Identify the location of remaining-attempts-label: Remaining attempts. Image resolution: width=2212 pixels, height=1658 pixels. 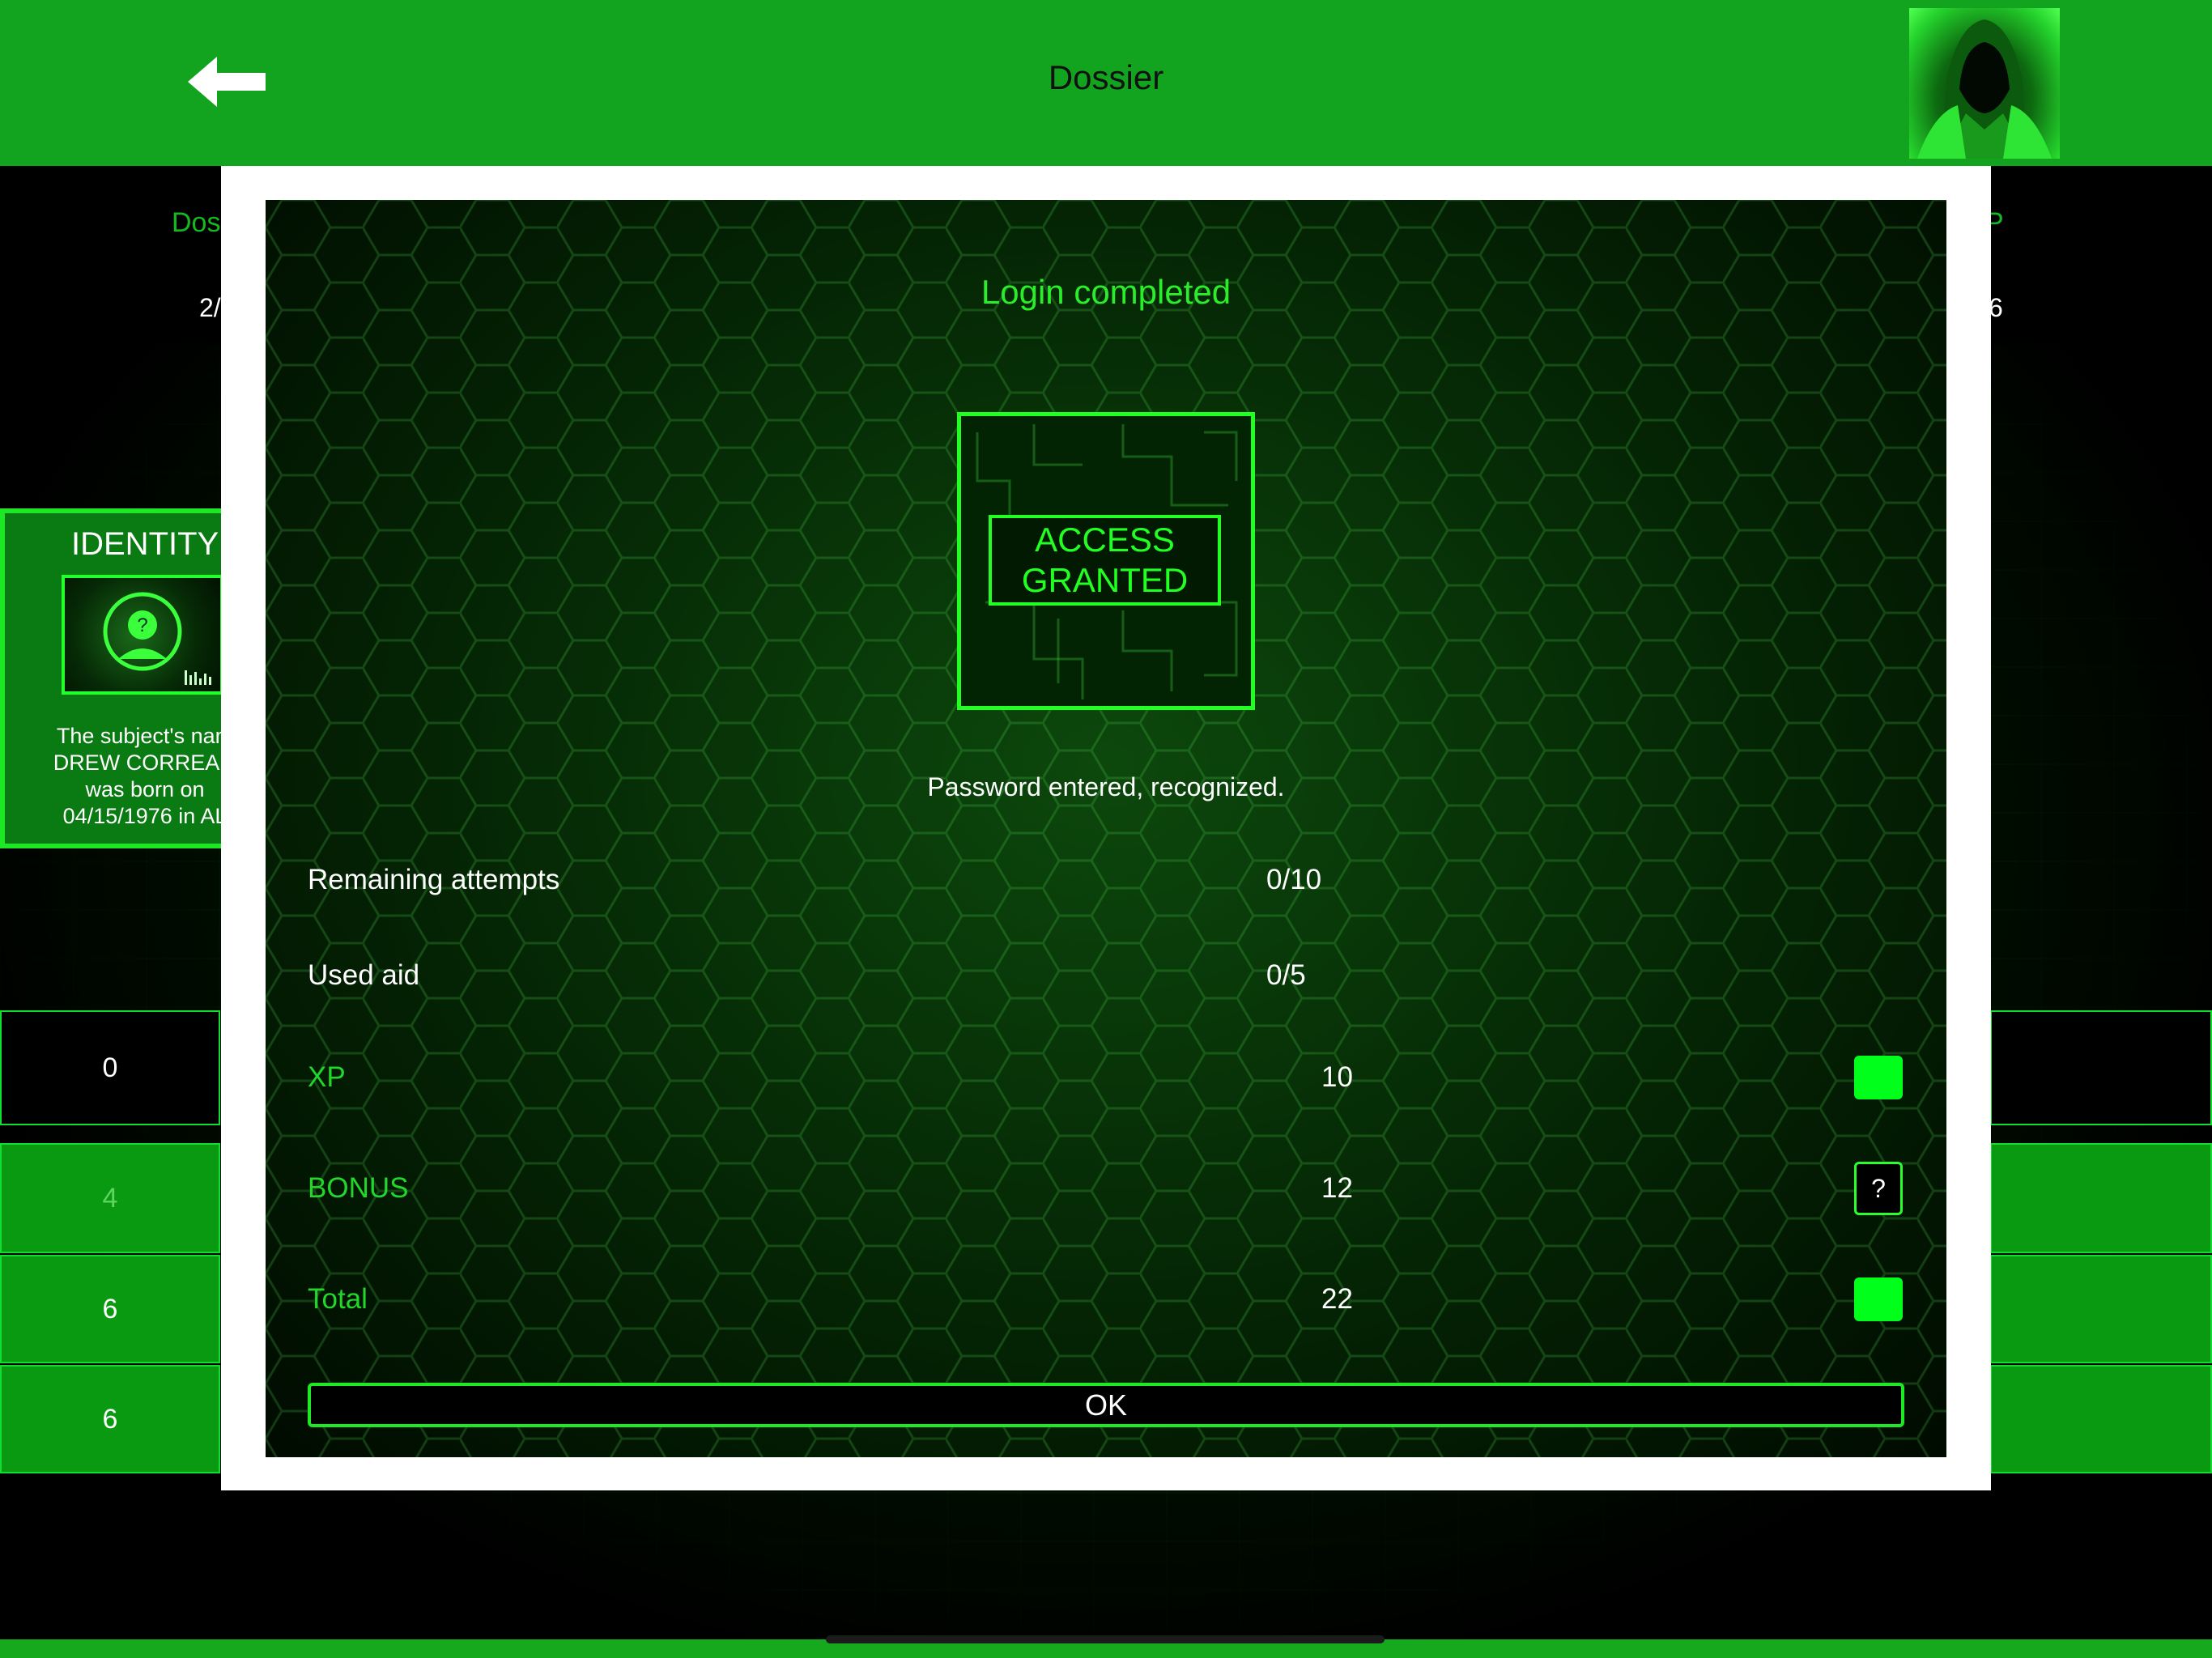
(434, 879).